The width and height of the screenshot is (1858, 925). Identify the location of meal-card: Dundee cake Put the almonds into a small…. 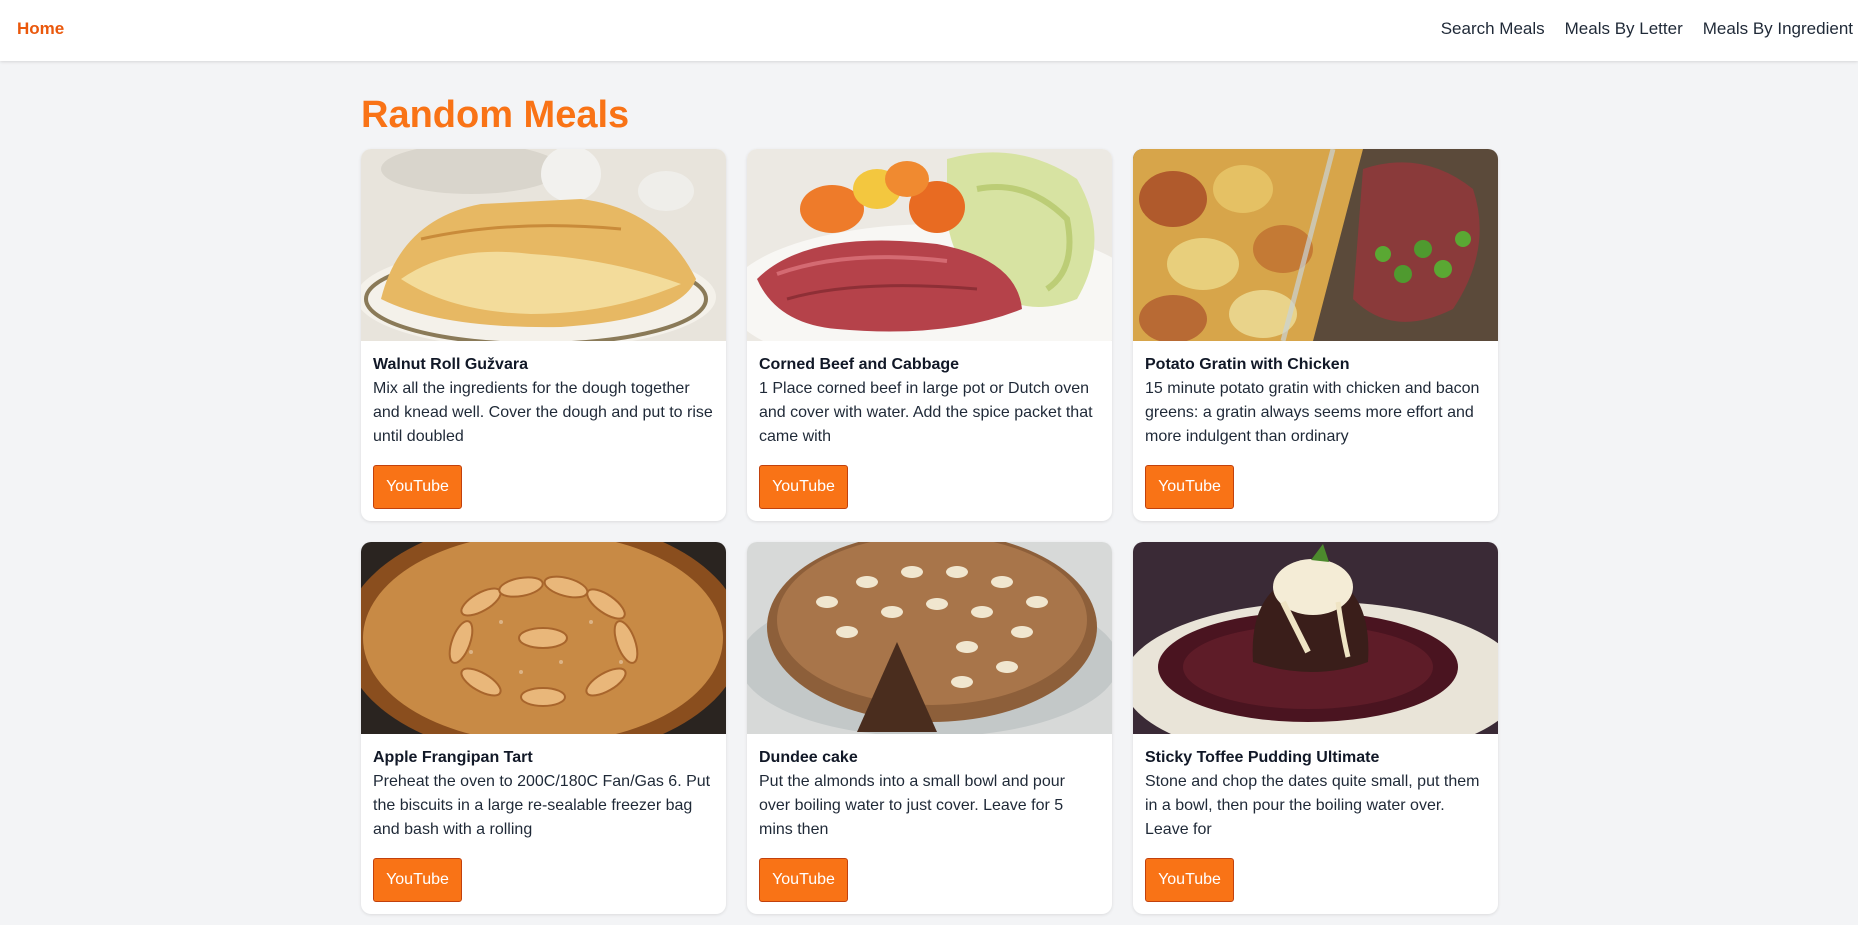
(929, 728).